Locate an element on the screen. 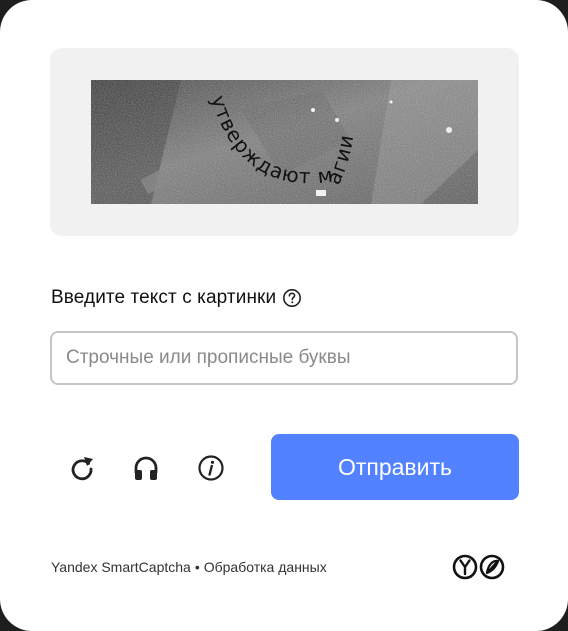 The image size is (568, 631). captcha-answer-input is located at coordinates (284, 358).